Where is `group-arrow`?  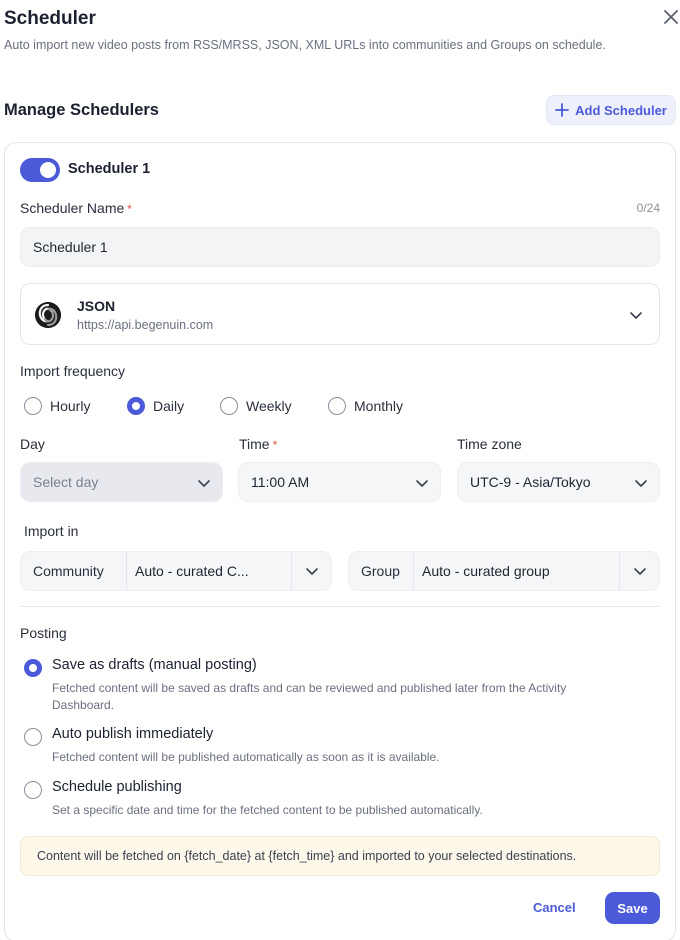 group-arrow is located at coordinates (639, 571).